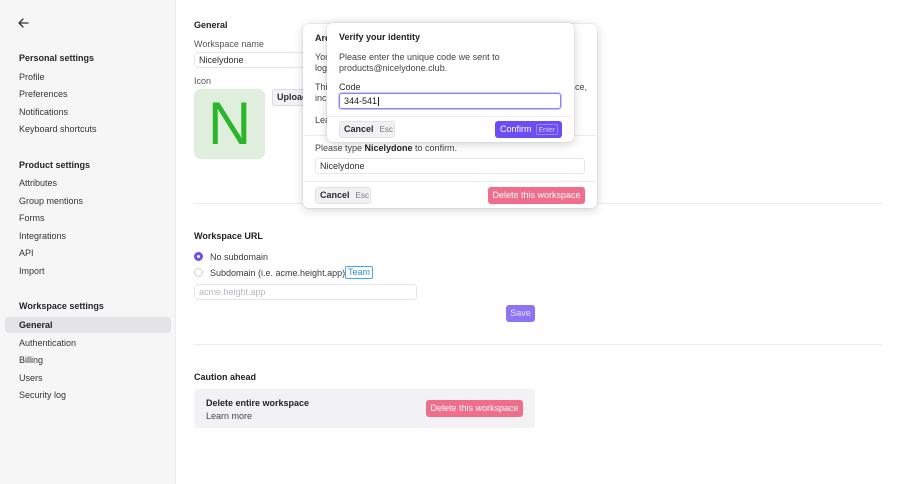 The width and height of the screenshot is (900, 484). I want to click on confirm-instruction: Please type Nicelydone to confirm., so click(386, 148).